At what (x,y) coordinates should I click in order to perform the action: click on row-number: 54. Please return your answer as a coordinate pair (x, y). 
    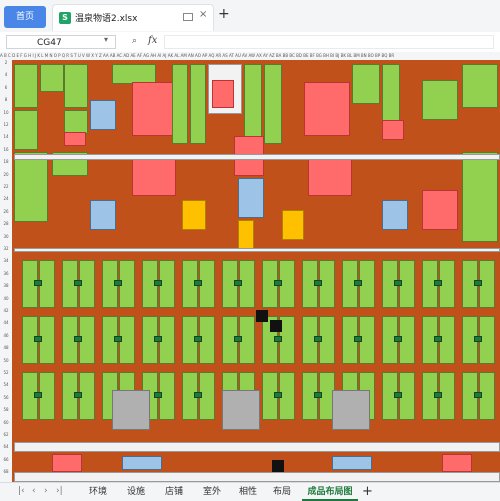
    Looking at the image, I should click on (6, 384).